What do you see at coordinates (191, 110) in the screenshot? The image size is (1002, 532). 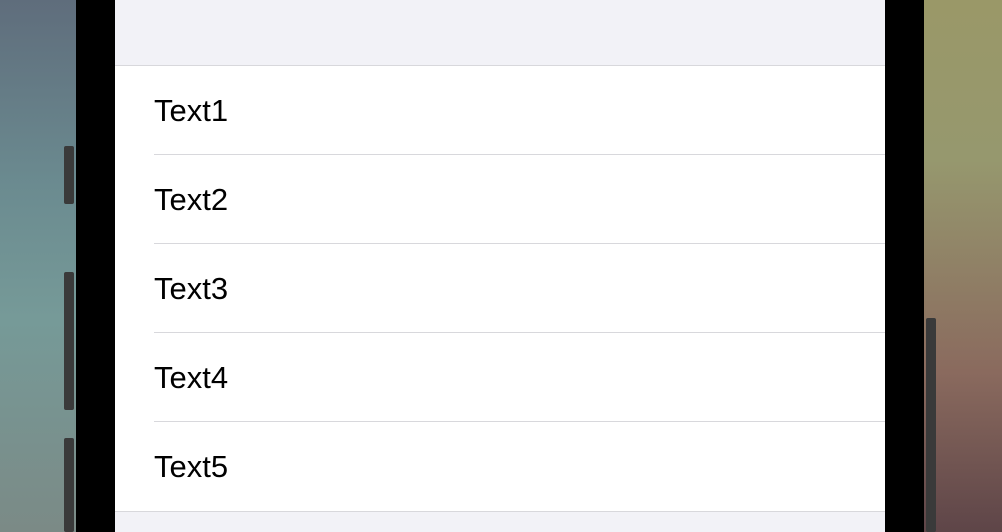 I see `list-item-label: Text1` at bounding box center [191, 110].